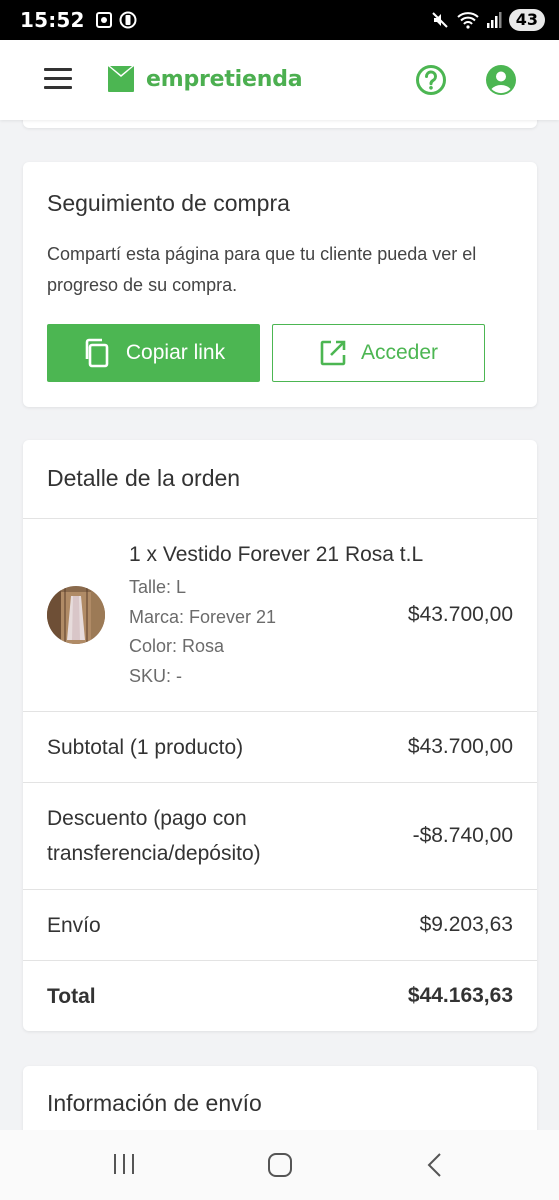  I want to click on system-nav-bar, so click(279, 1165).